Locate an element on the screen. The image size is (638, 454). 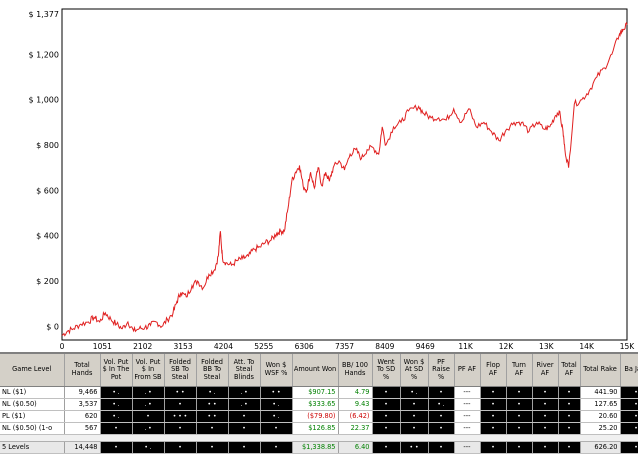
x-tick-label: 9469 is located at coordinates (425, 346).